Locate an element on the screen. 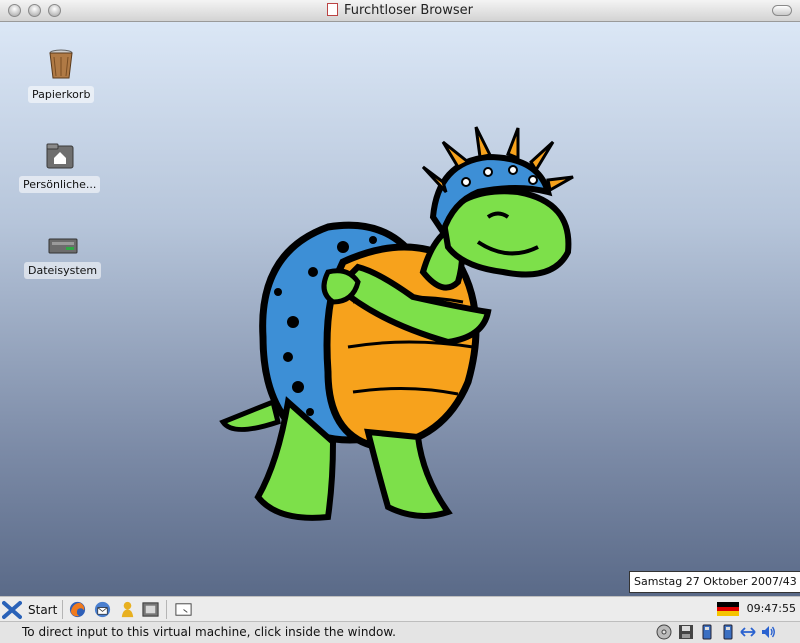 This screenshot has height=643, width=800. window-title: Furchtloser Browser is located at coordinates (400, 10).